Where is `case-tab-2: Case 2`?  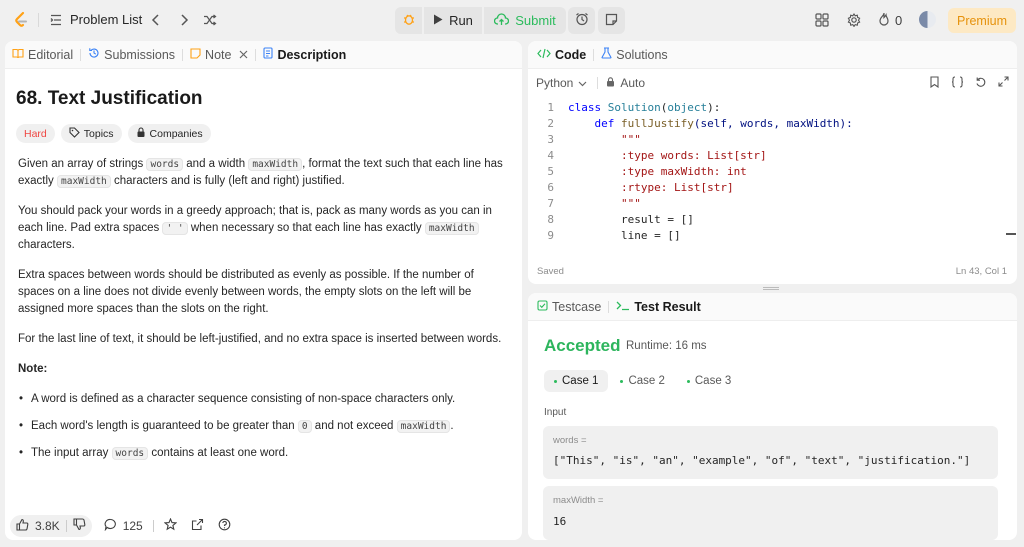
case-tab-2: Case 2 is located at coordinates (642, 381).